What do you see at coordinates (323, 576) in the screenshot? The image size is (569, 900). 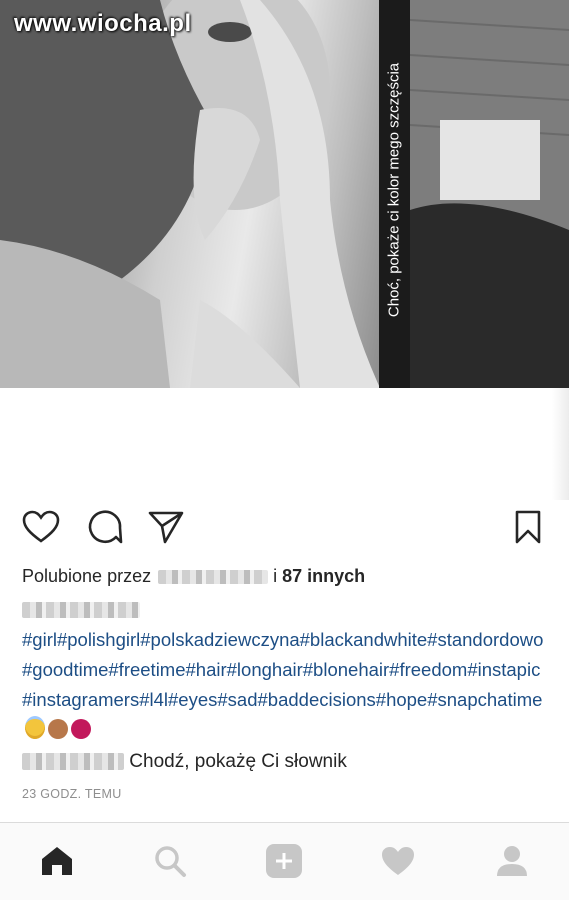 I see `likes-count: 87 innych` at bounding box center [323, 576].